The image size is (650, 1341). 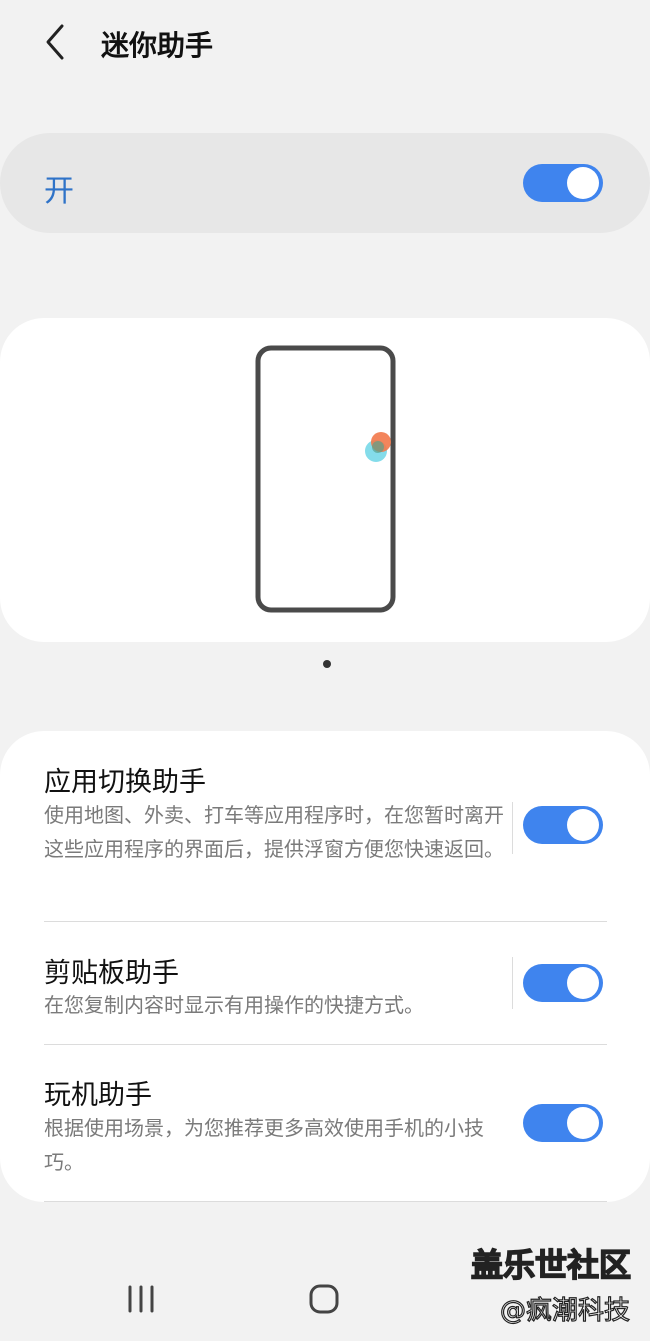 I want to click on clipboard-assistant-toggle, so click(x=563, y=983).